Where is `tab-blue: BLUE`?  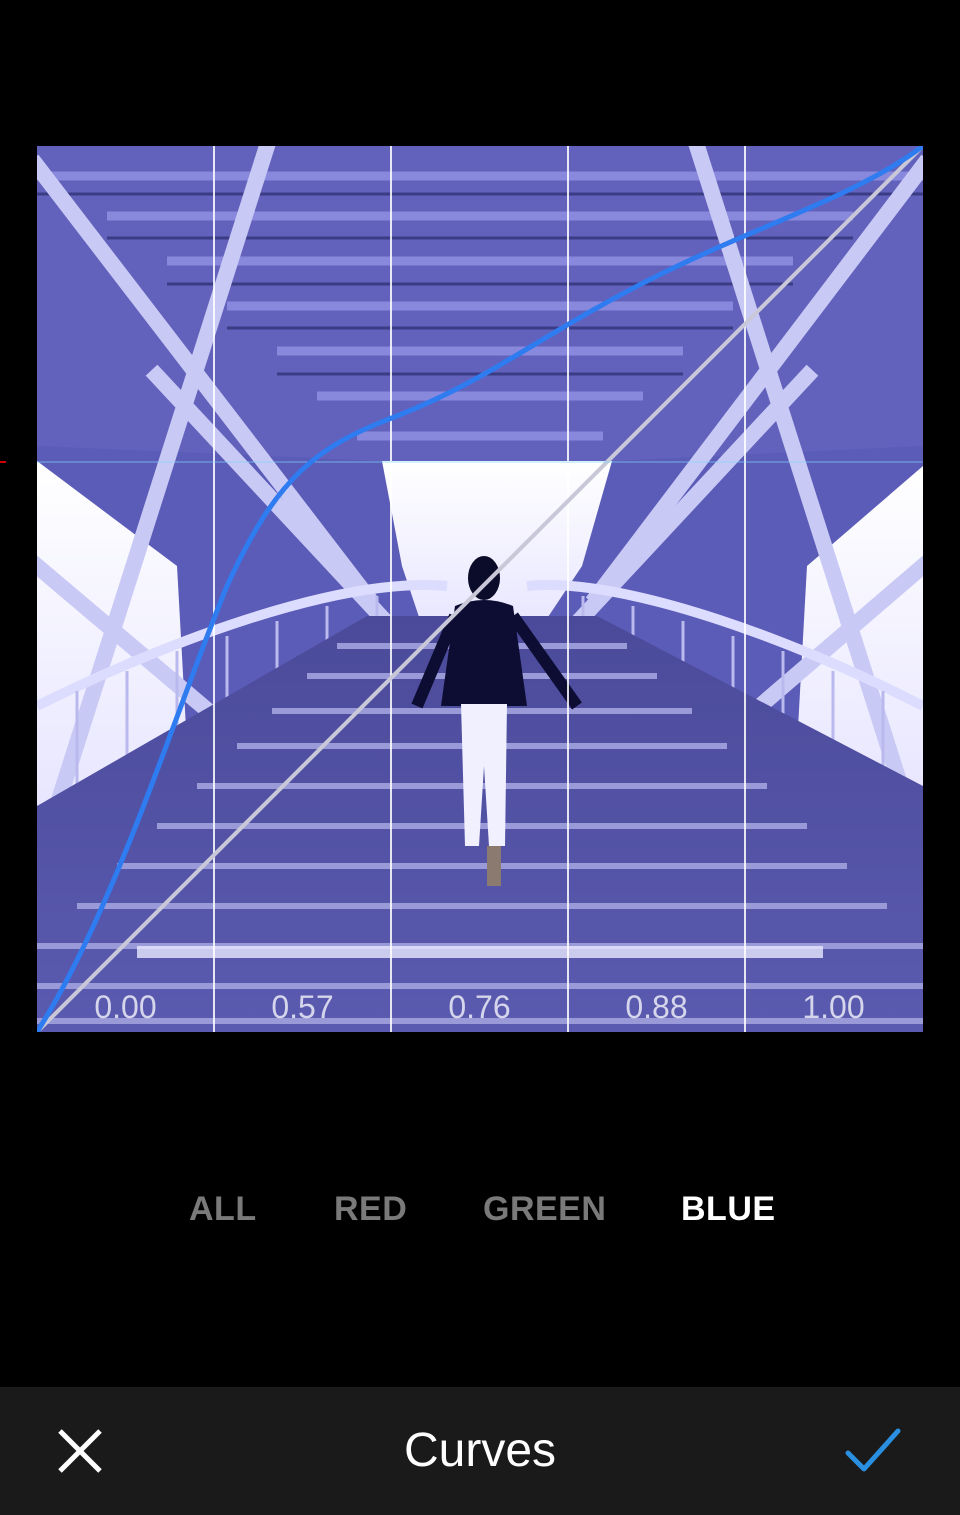
tab-blue: BLUE is located at coordinates (728, 1209).